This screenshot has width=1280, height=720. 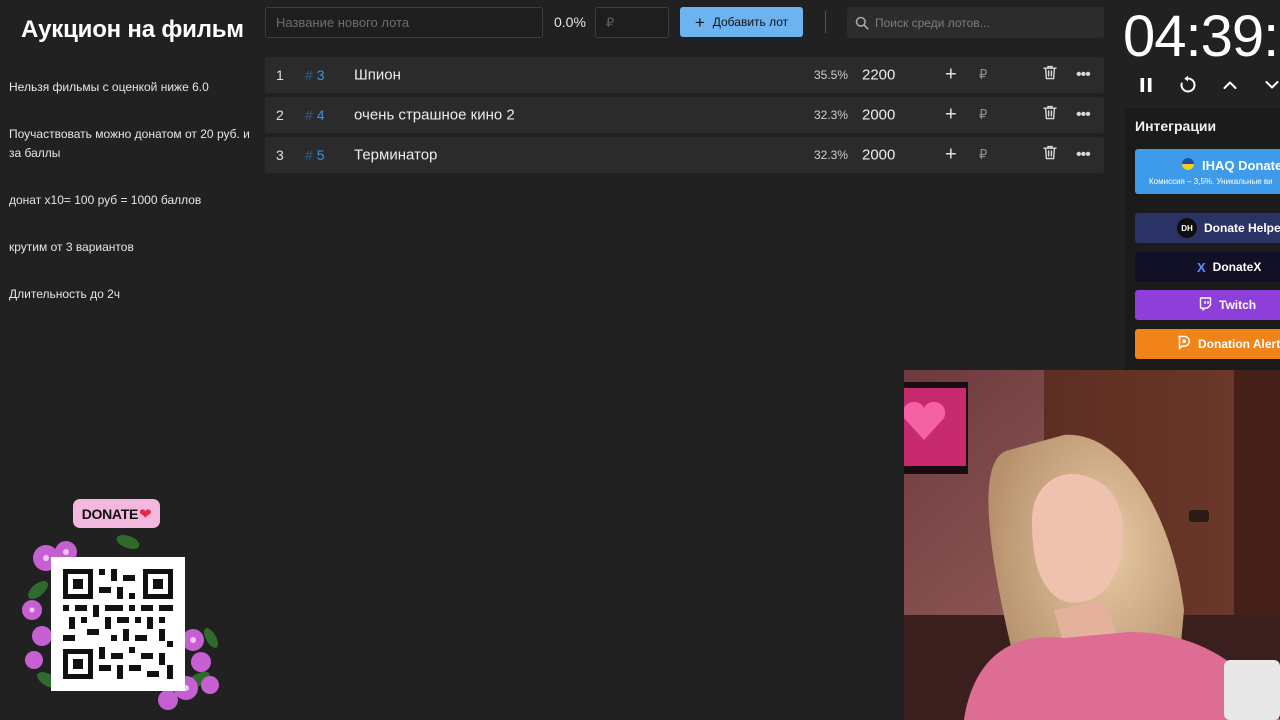 I want to click on chevron-up-icon, so click(x=1230, y=85).